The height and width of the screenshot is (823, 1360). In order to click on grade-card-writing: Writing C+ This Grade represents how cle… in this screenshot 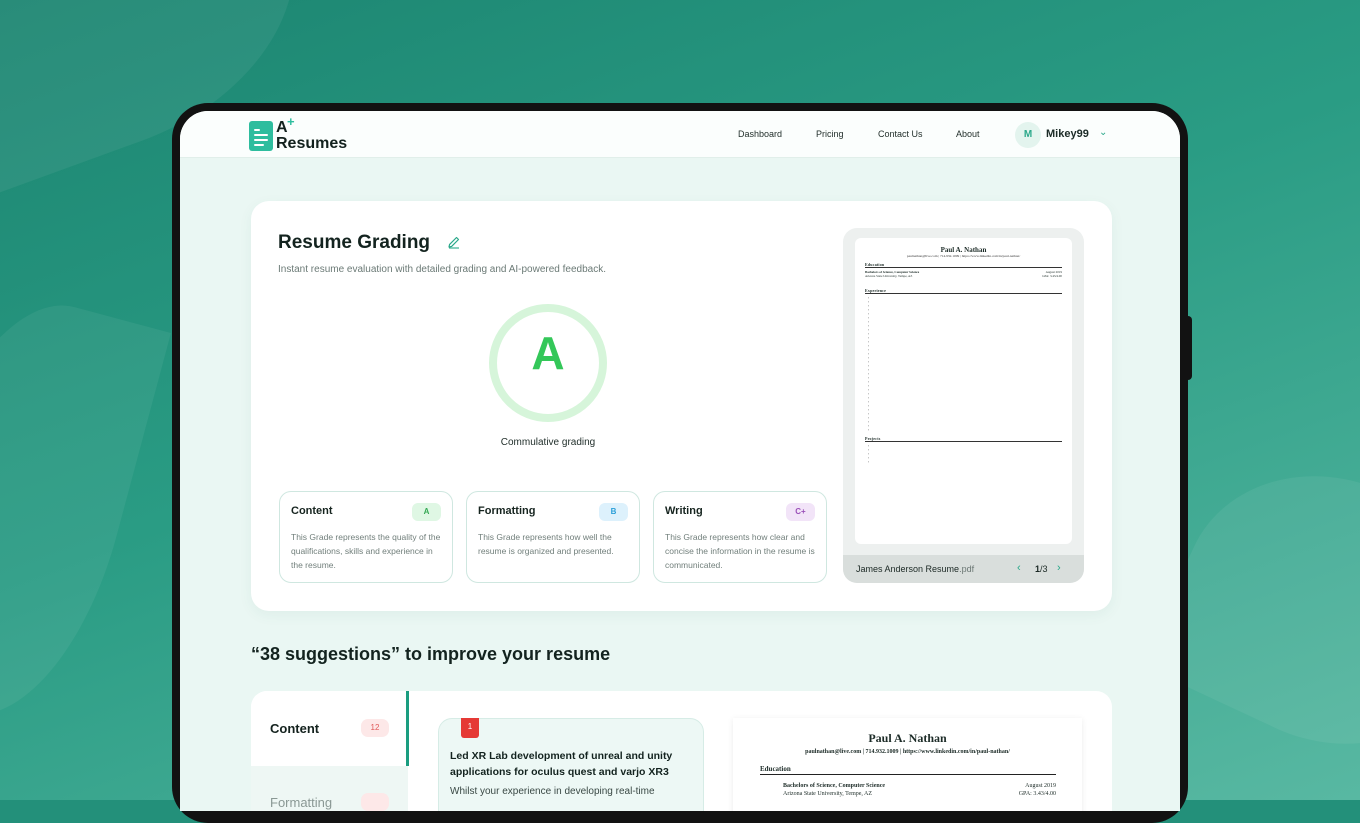, I will do `click(740, 537)`.